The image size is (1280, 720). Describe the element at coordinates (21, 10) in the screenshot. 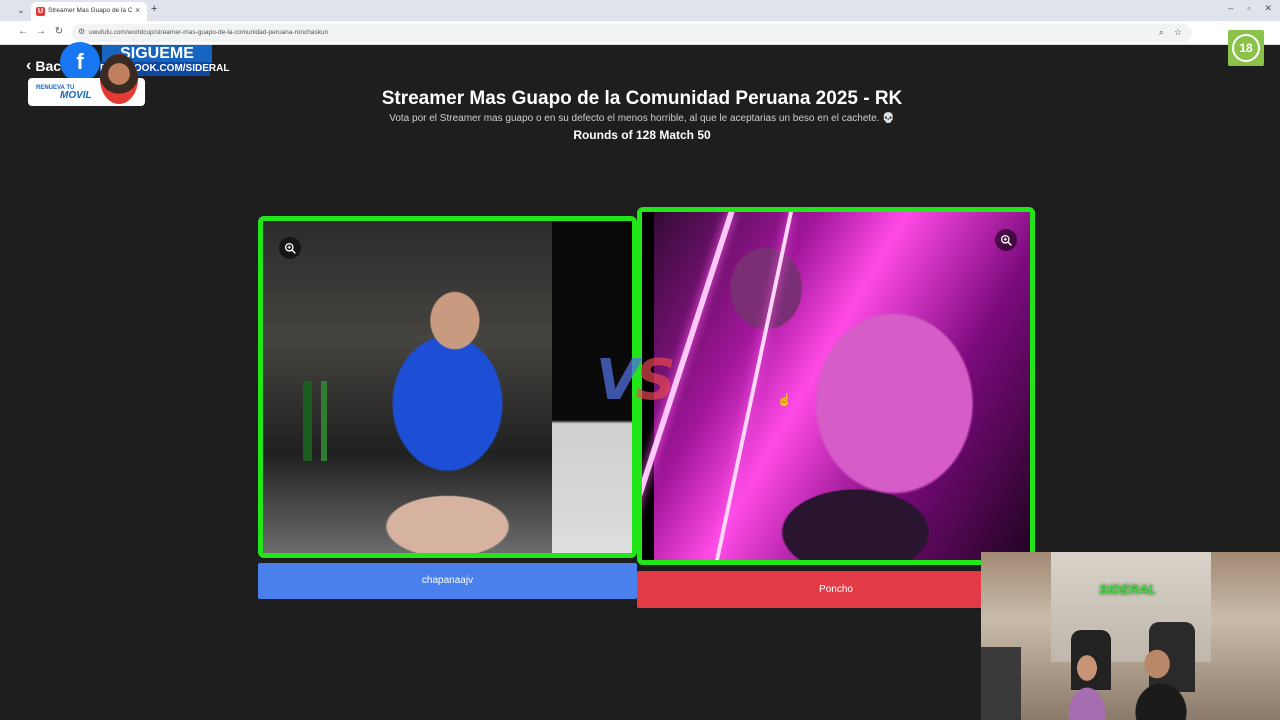

I see `tab-search-icon: ⌄` at that location.